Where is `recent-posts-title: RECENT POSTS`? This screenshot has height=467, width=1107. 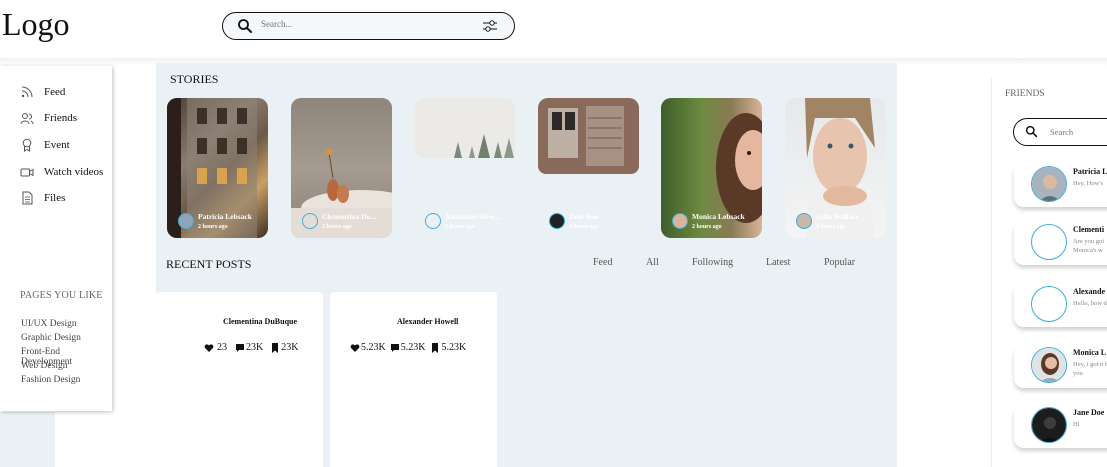 recent-posts-title: RECENT POSTS is located at coordinates (209, 264).